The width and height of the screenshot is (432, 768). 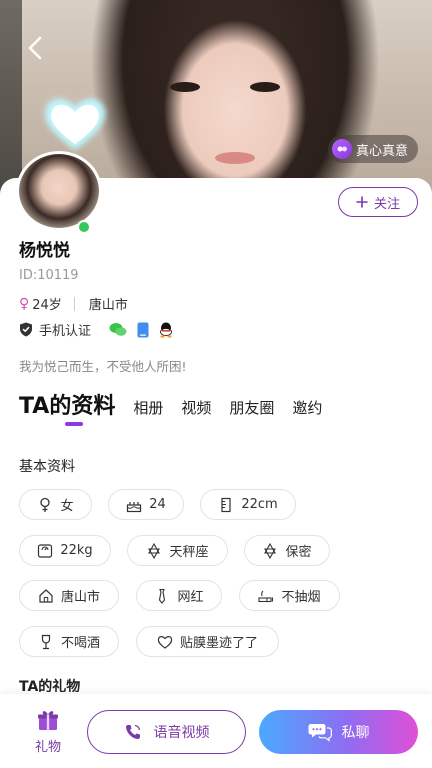 What do you see at coordinates (307, 408) in the screenshot?
I see `tab-invitations: 邀约` at bounding box center [307, 408].